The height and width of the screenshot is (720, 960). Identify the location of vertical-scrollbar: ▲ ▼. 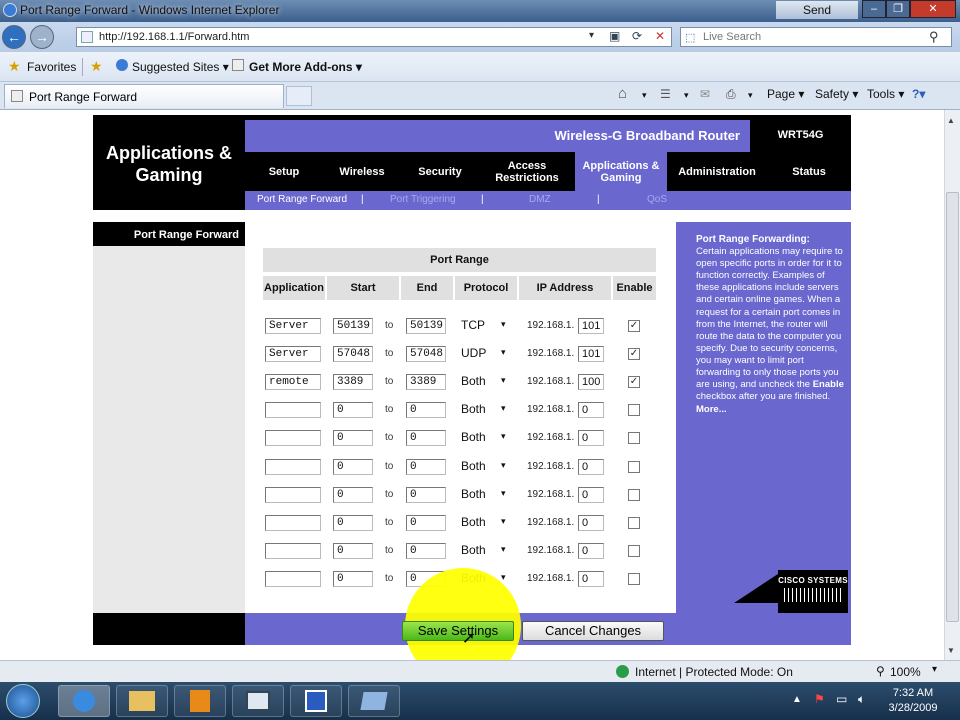
(952, 385).